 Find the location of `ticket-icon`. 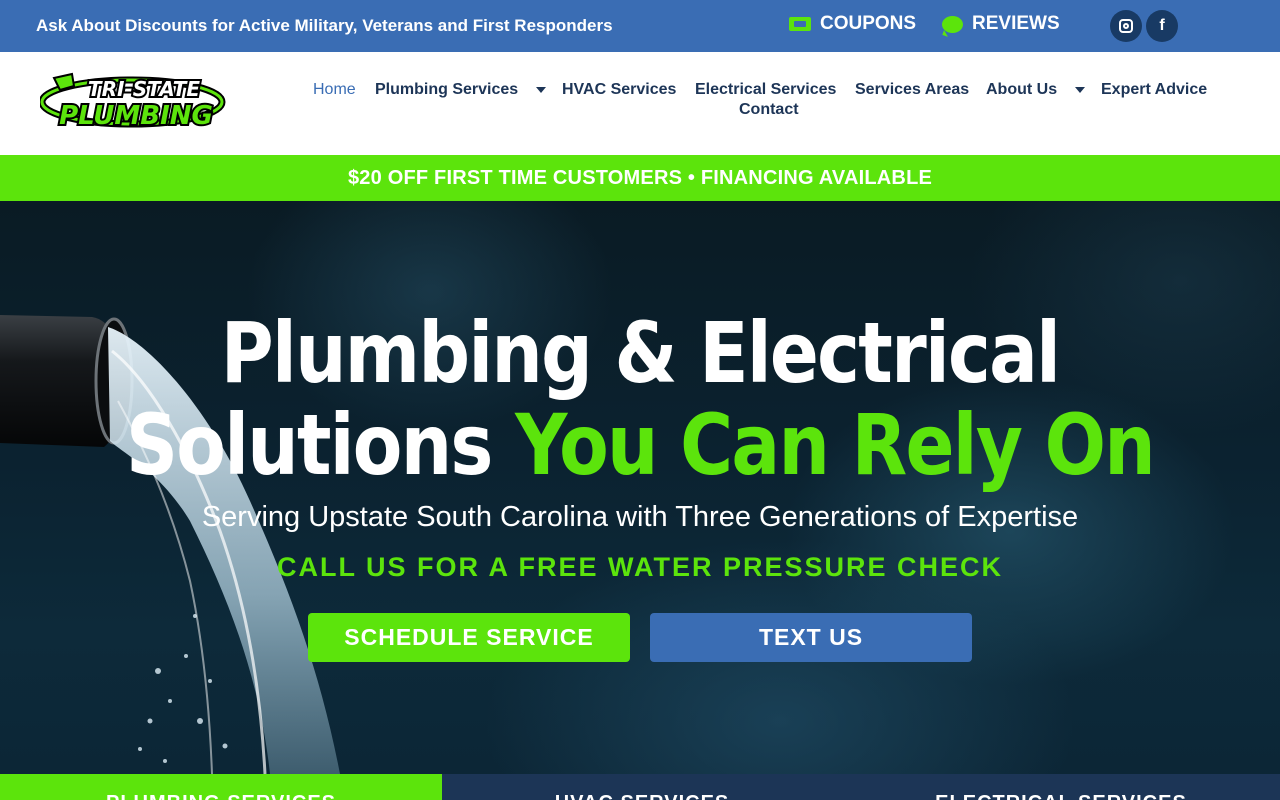

ticket-icon is located at coordinates (800, 24).